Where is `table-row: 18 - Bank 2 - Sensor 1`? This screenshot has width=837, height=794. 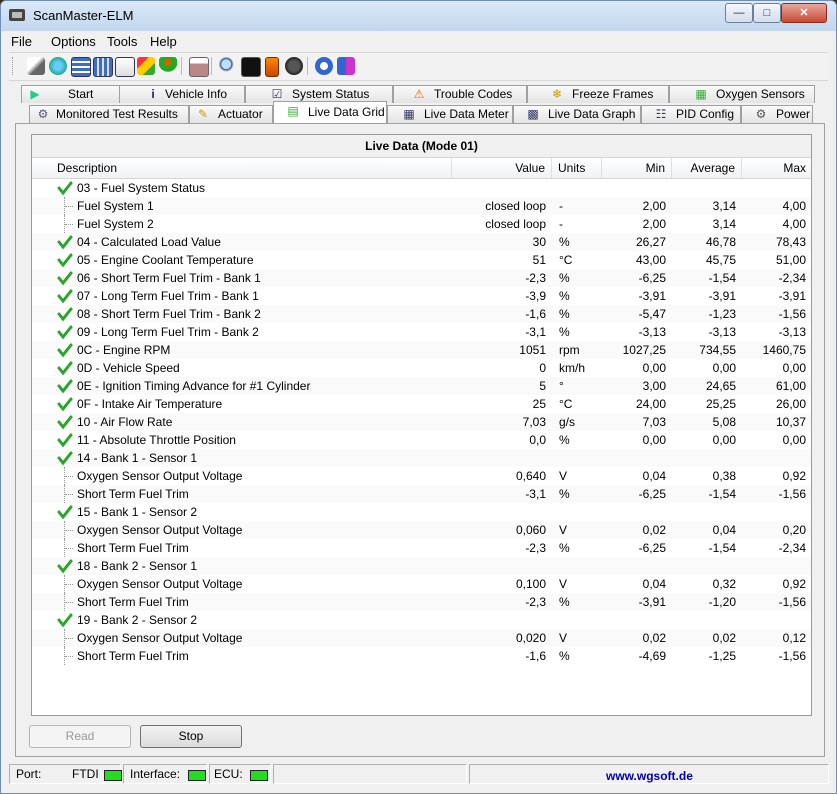 table-row: 18 - Bank 2 - Sensor 1 is located at coordinates (421, 566).